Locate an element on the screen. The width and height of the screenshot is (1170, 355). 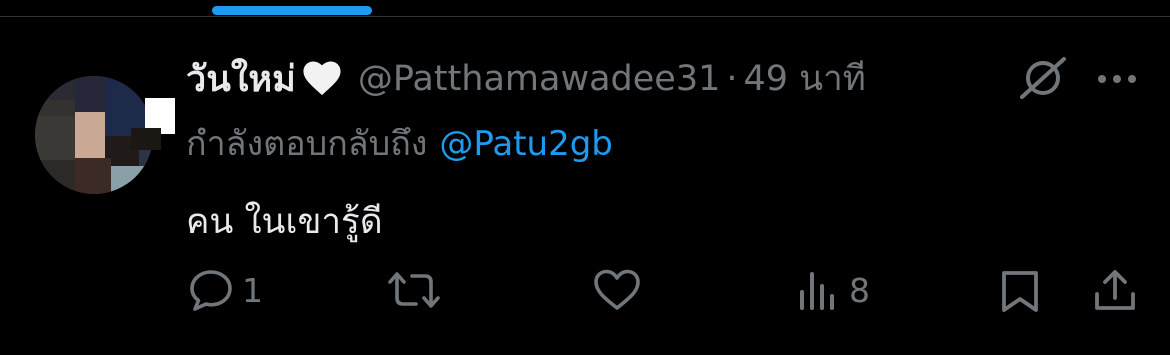
reply-icon is located at coordinates (211, 290).